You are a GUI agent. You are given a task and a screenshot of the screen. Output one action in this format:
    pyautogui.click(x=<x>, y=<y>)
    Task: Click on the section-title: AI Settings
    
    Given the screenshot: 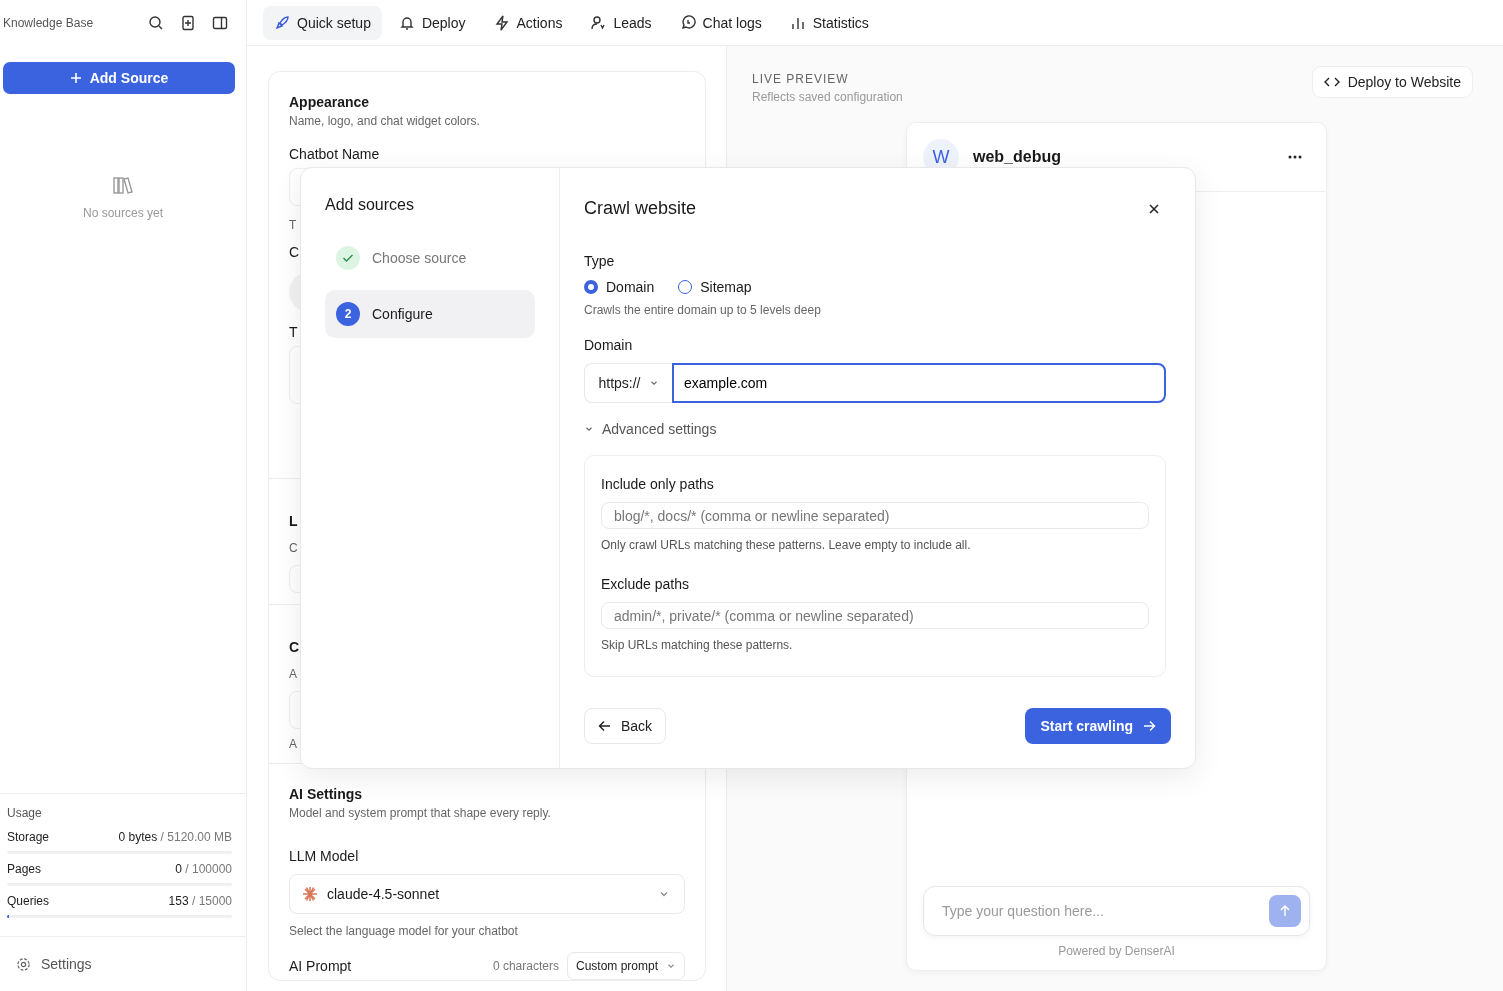 What is the action you would take?
    pyautogui.click(x=326, y=794)
    